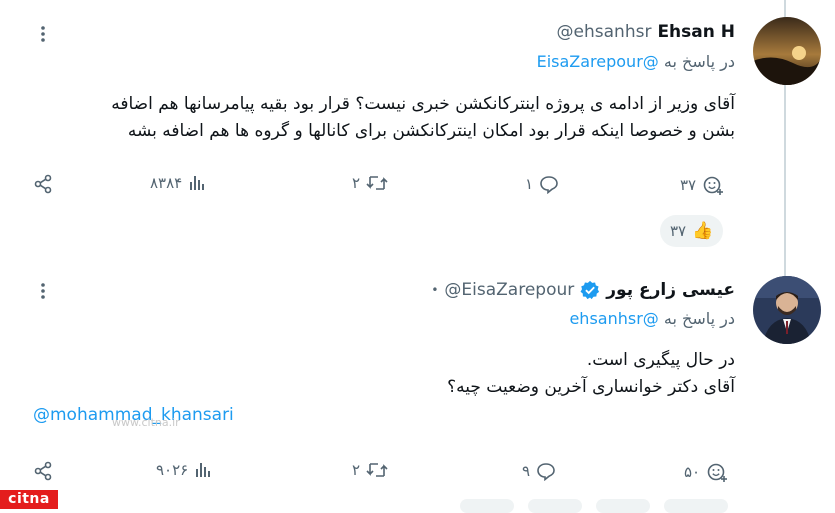 This screenshot has height=513, width=835. I want to click on like-count: ۳۷, so click(688, 185).